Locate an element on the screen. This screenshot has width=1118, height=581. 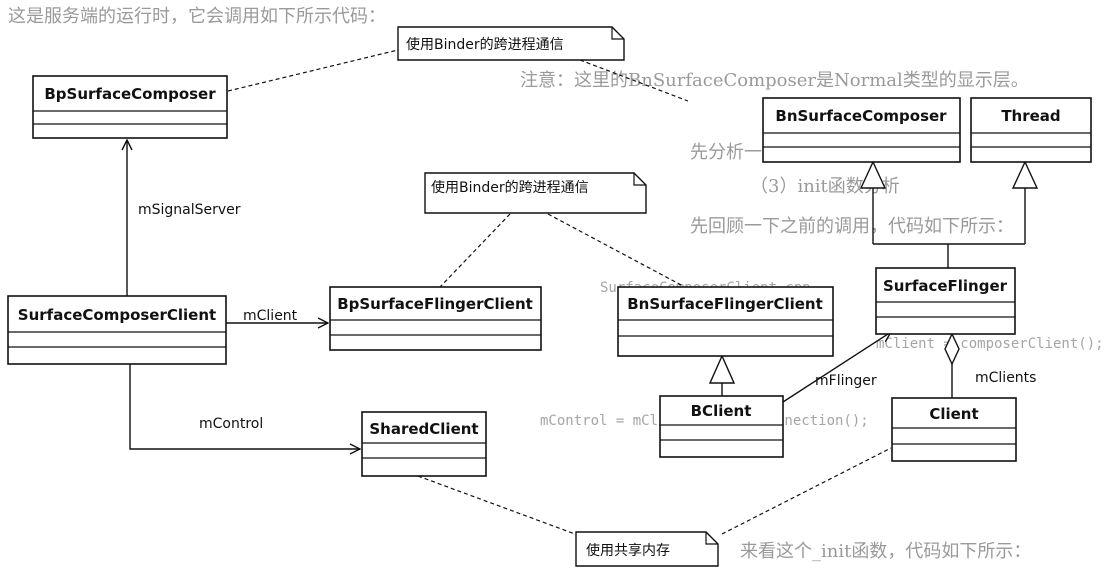
label-mclients: mClients is located at coordinates (1005, 378).